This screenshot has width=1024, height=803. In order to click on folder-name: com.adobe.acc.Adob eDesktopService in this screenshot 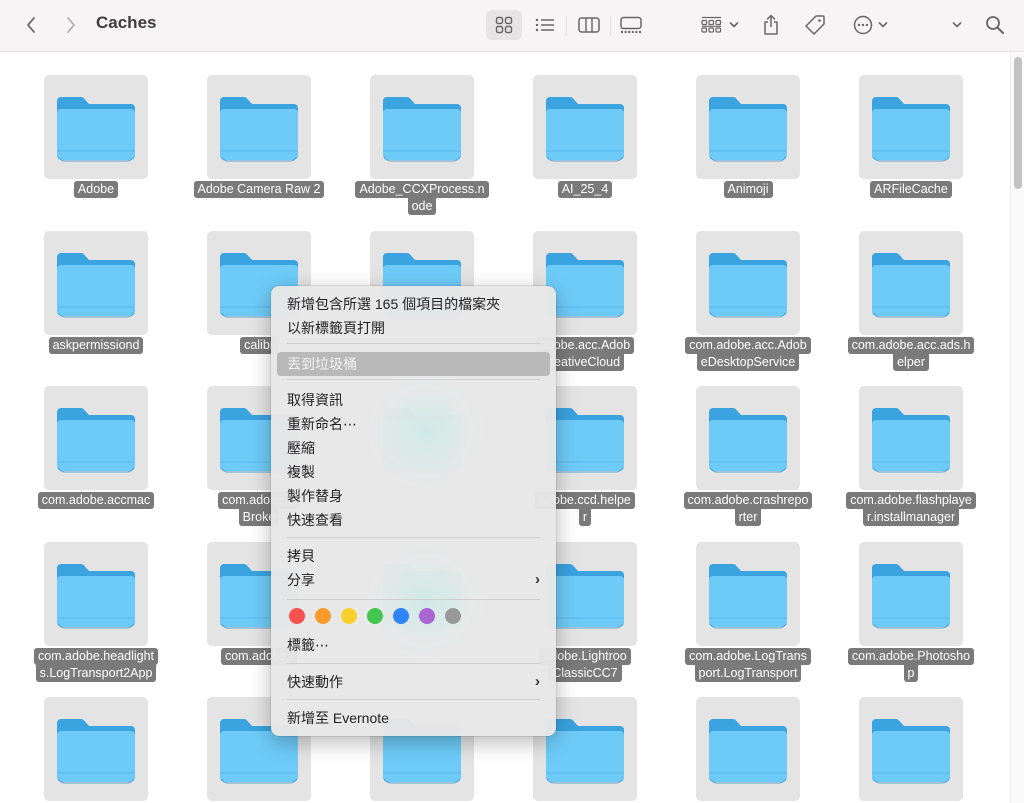, I will do `click(748, 354)`.